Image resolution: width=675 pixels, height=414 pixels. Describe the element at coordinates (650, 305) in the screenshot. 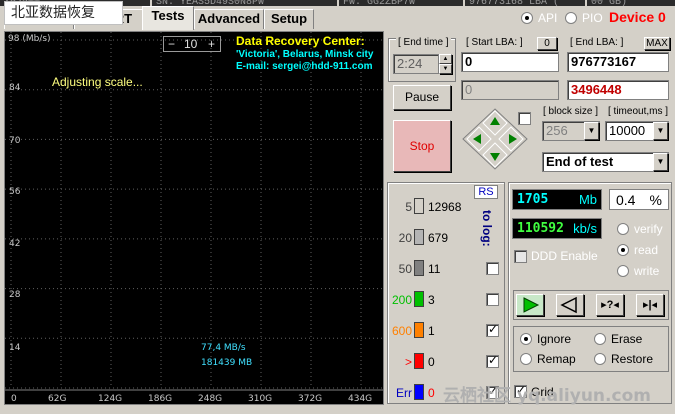

I see `skip-to-end-button: ▸|◂` at that location.